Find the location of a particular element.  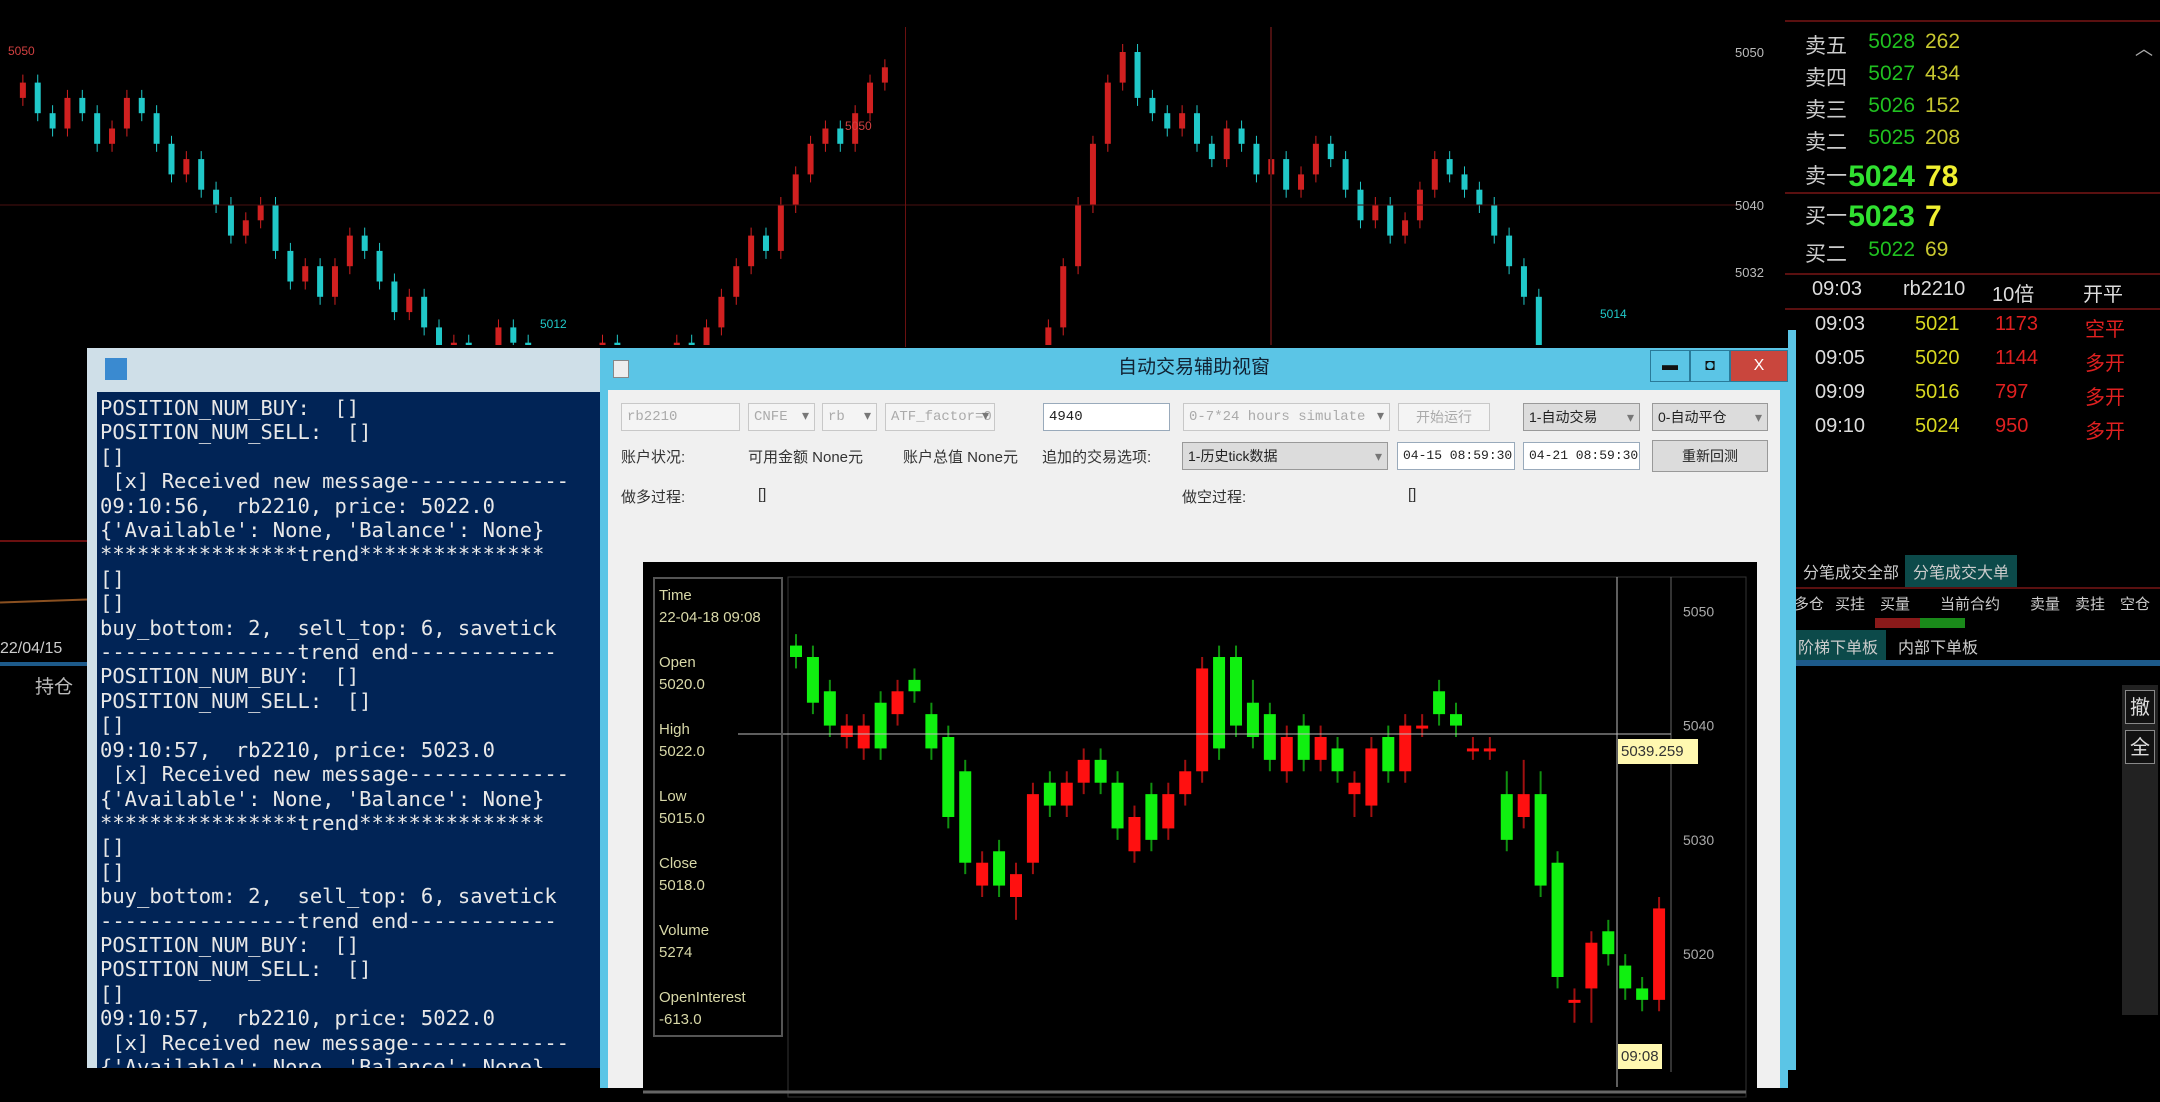

info-value: 5020.0 is located at coordinates (682, 684).